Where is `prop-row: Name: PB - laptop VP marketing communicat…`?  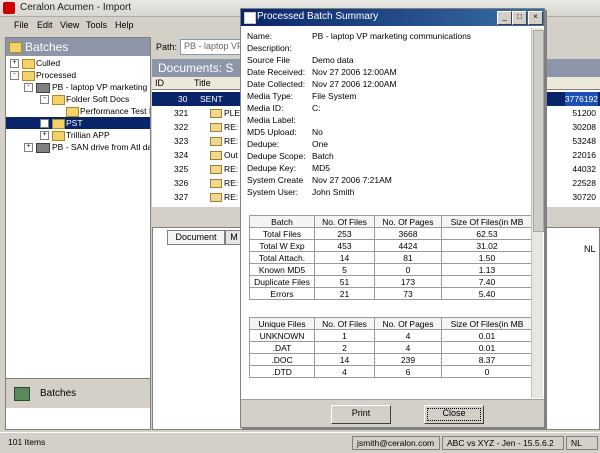 prop-row: Name: PB - laptop VP marketing communicat… is located at coordinates (359, 36).